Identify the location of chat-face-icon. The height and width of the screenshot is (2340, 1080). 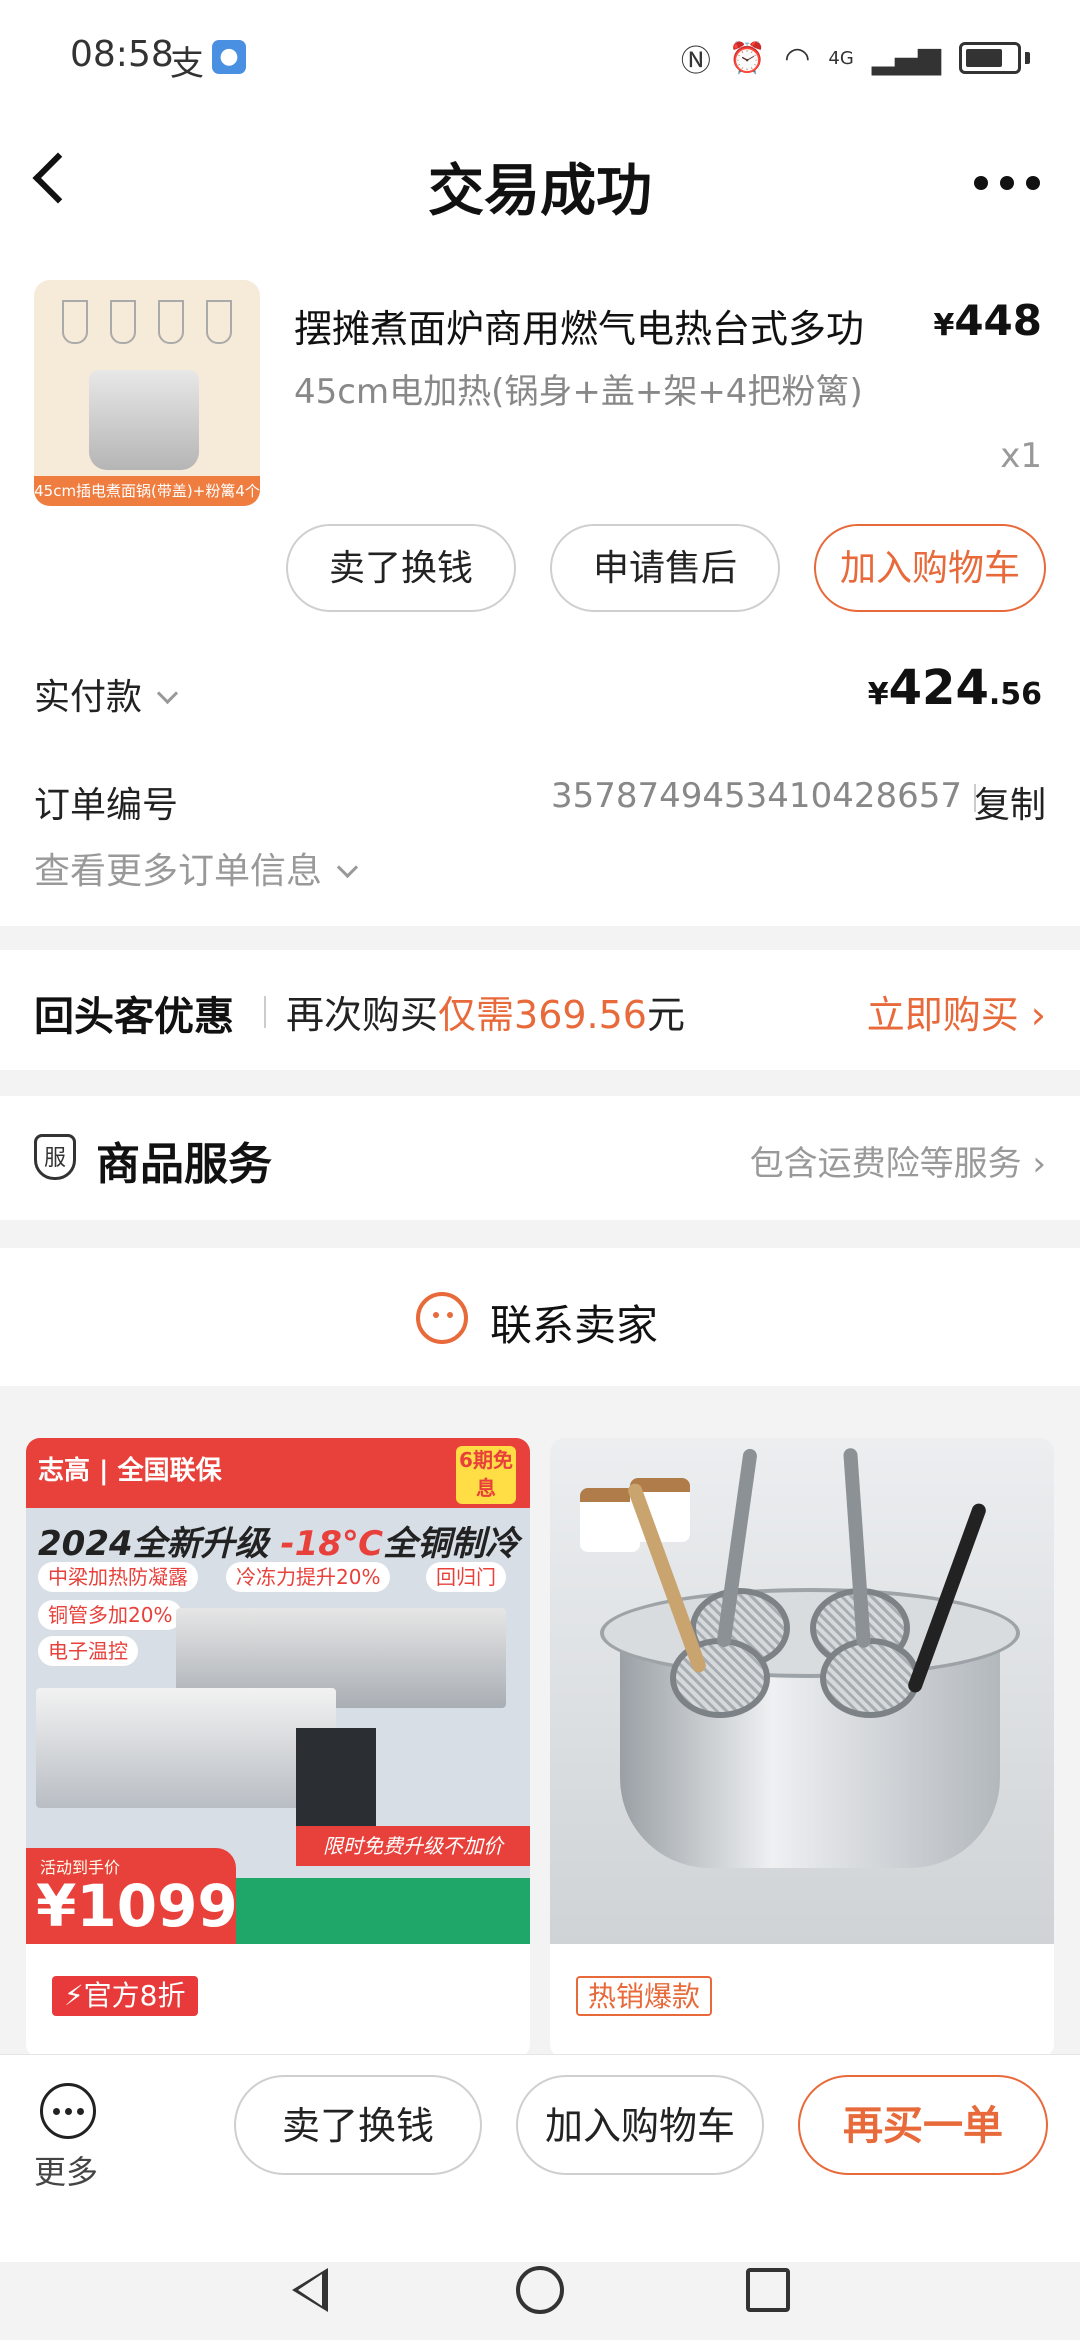
(442, 1318).